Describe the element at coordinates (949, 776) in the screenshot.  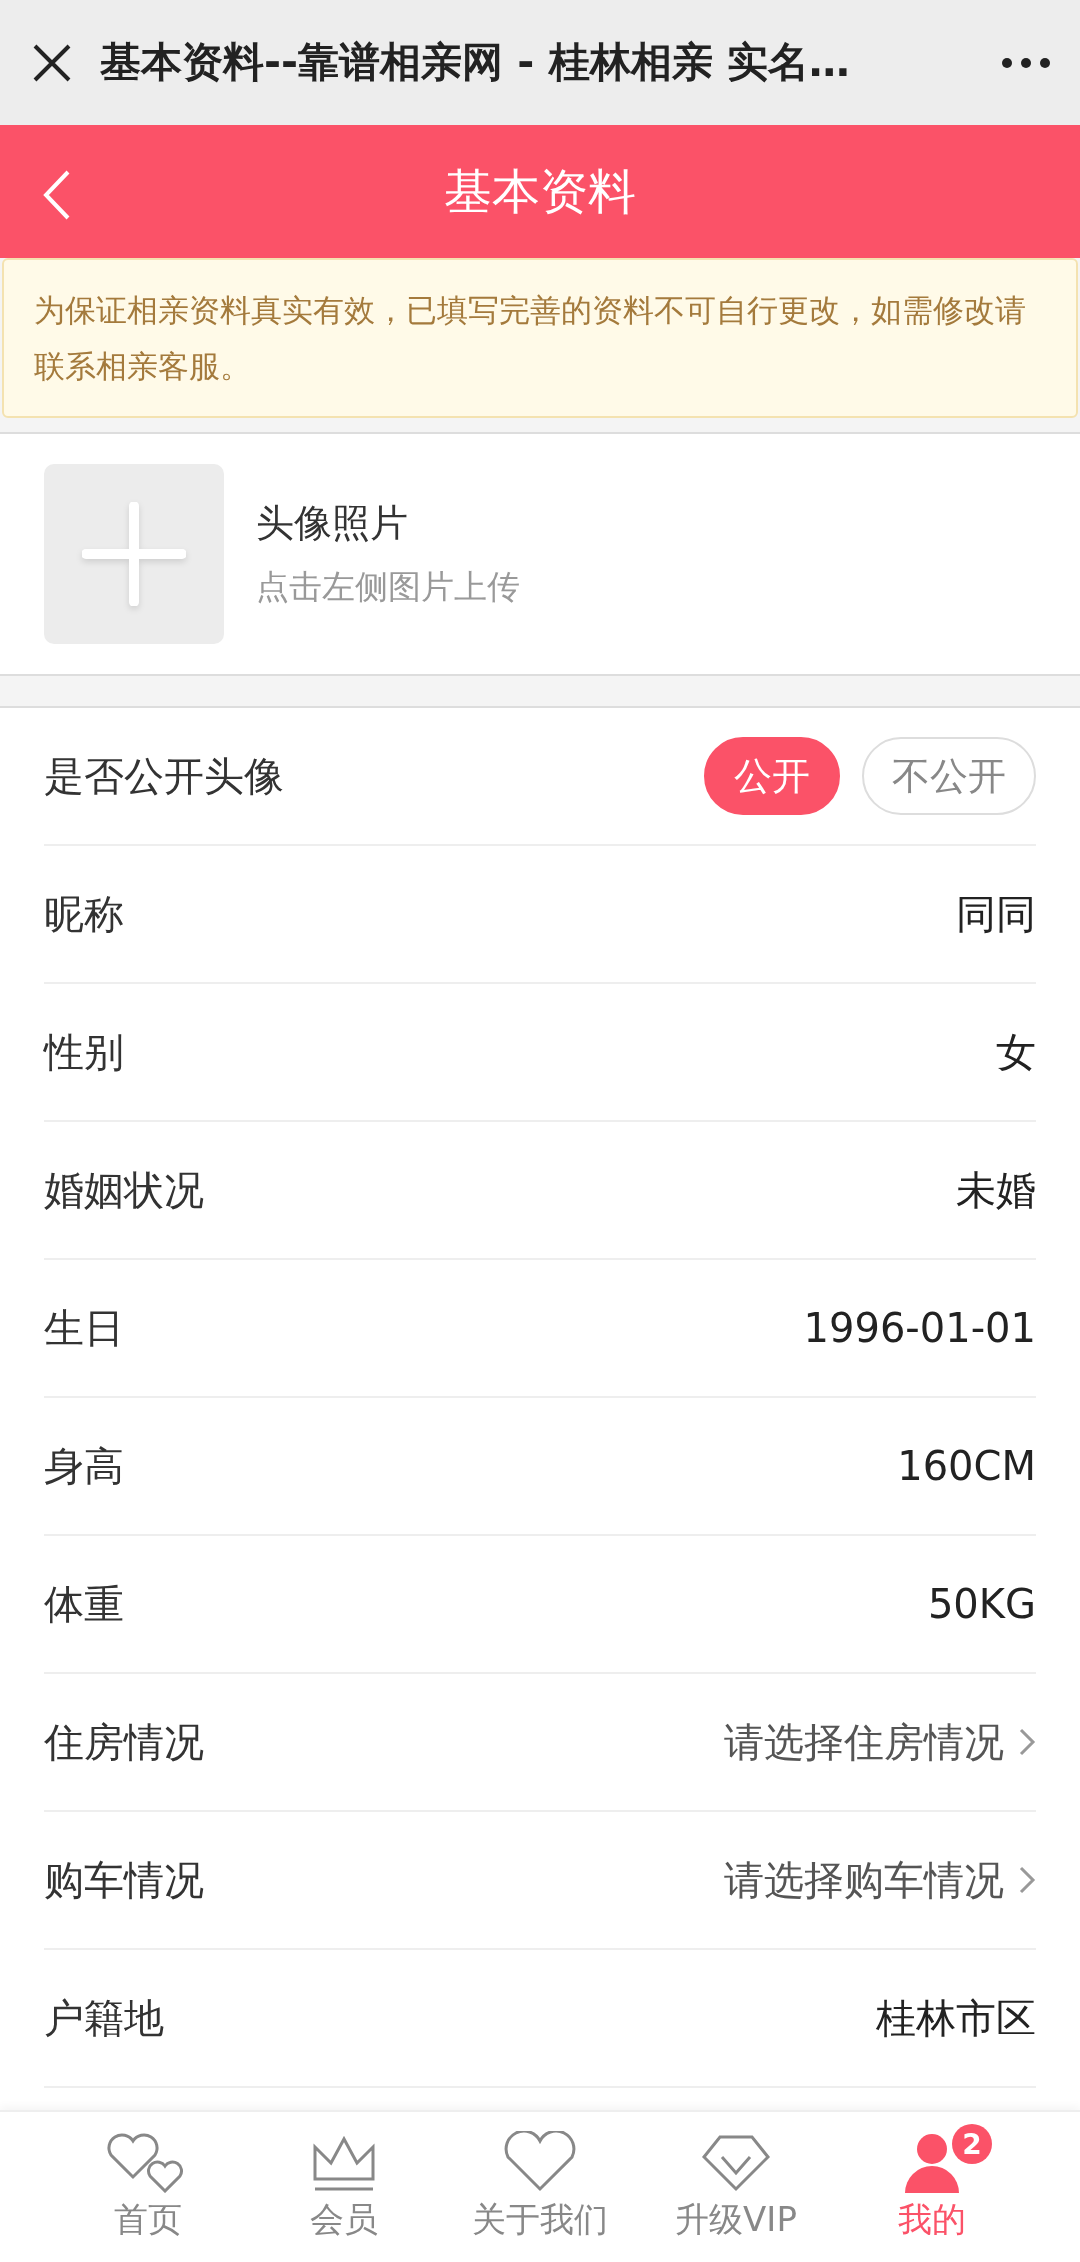
I see `visibility-option: 不公开` at that location.